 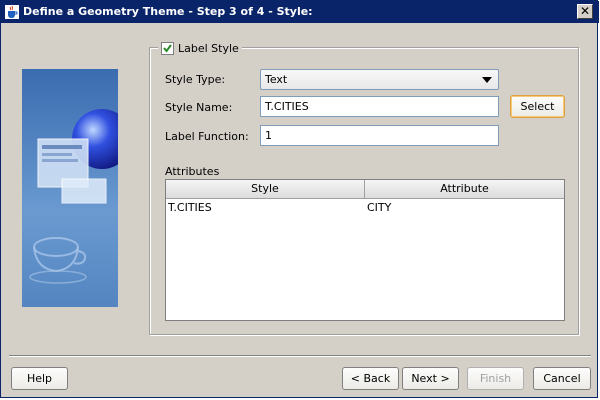 I want to click on close-icon: ✕, so click(x=585, y=11).